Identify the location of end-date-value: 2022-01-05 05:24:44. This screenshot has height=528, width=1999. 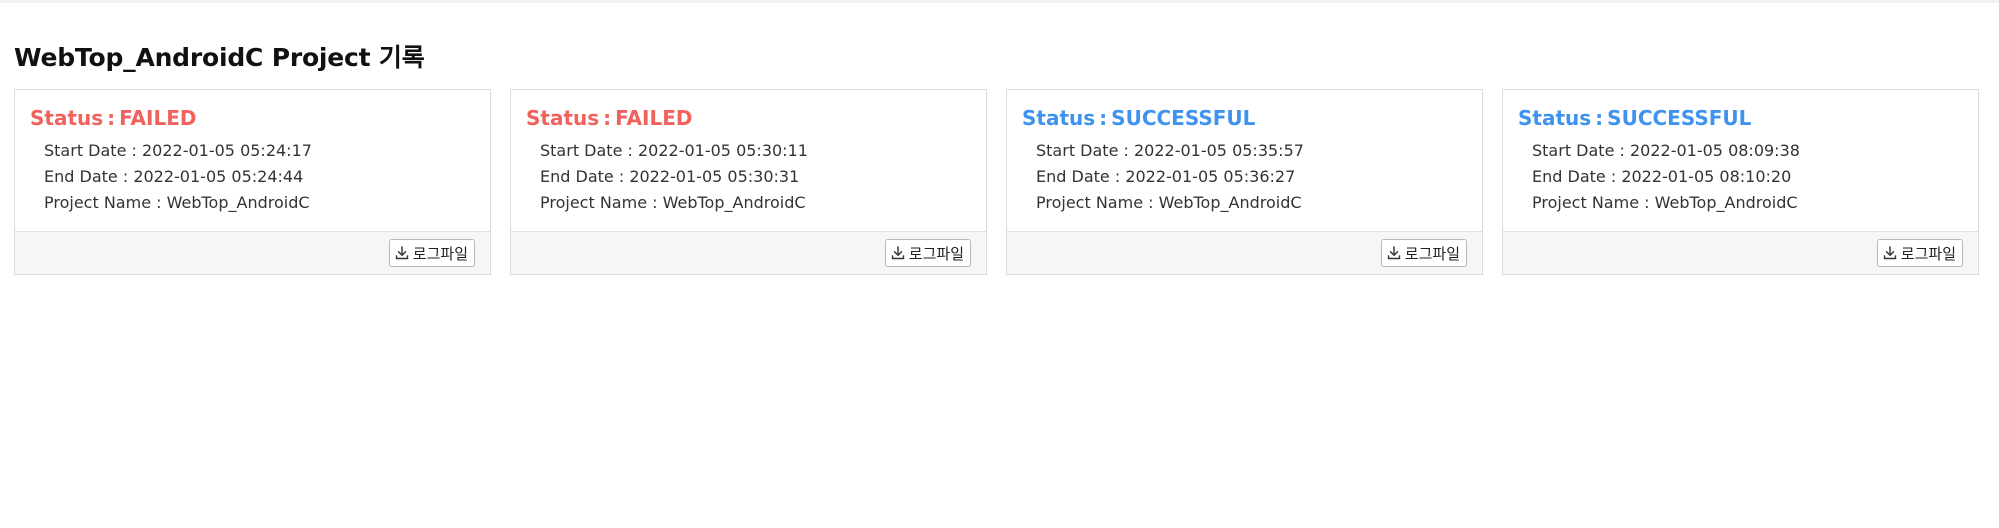
(218, 176).